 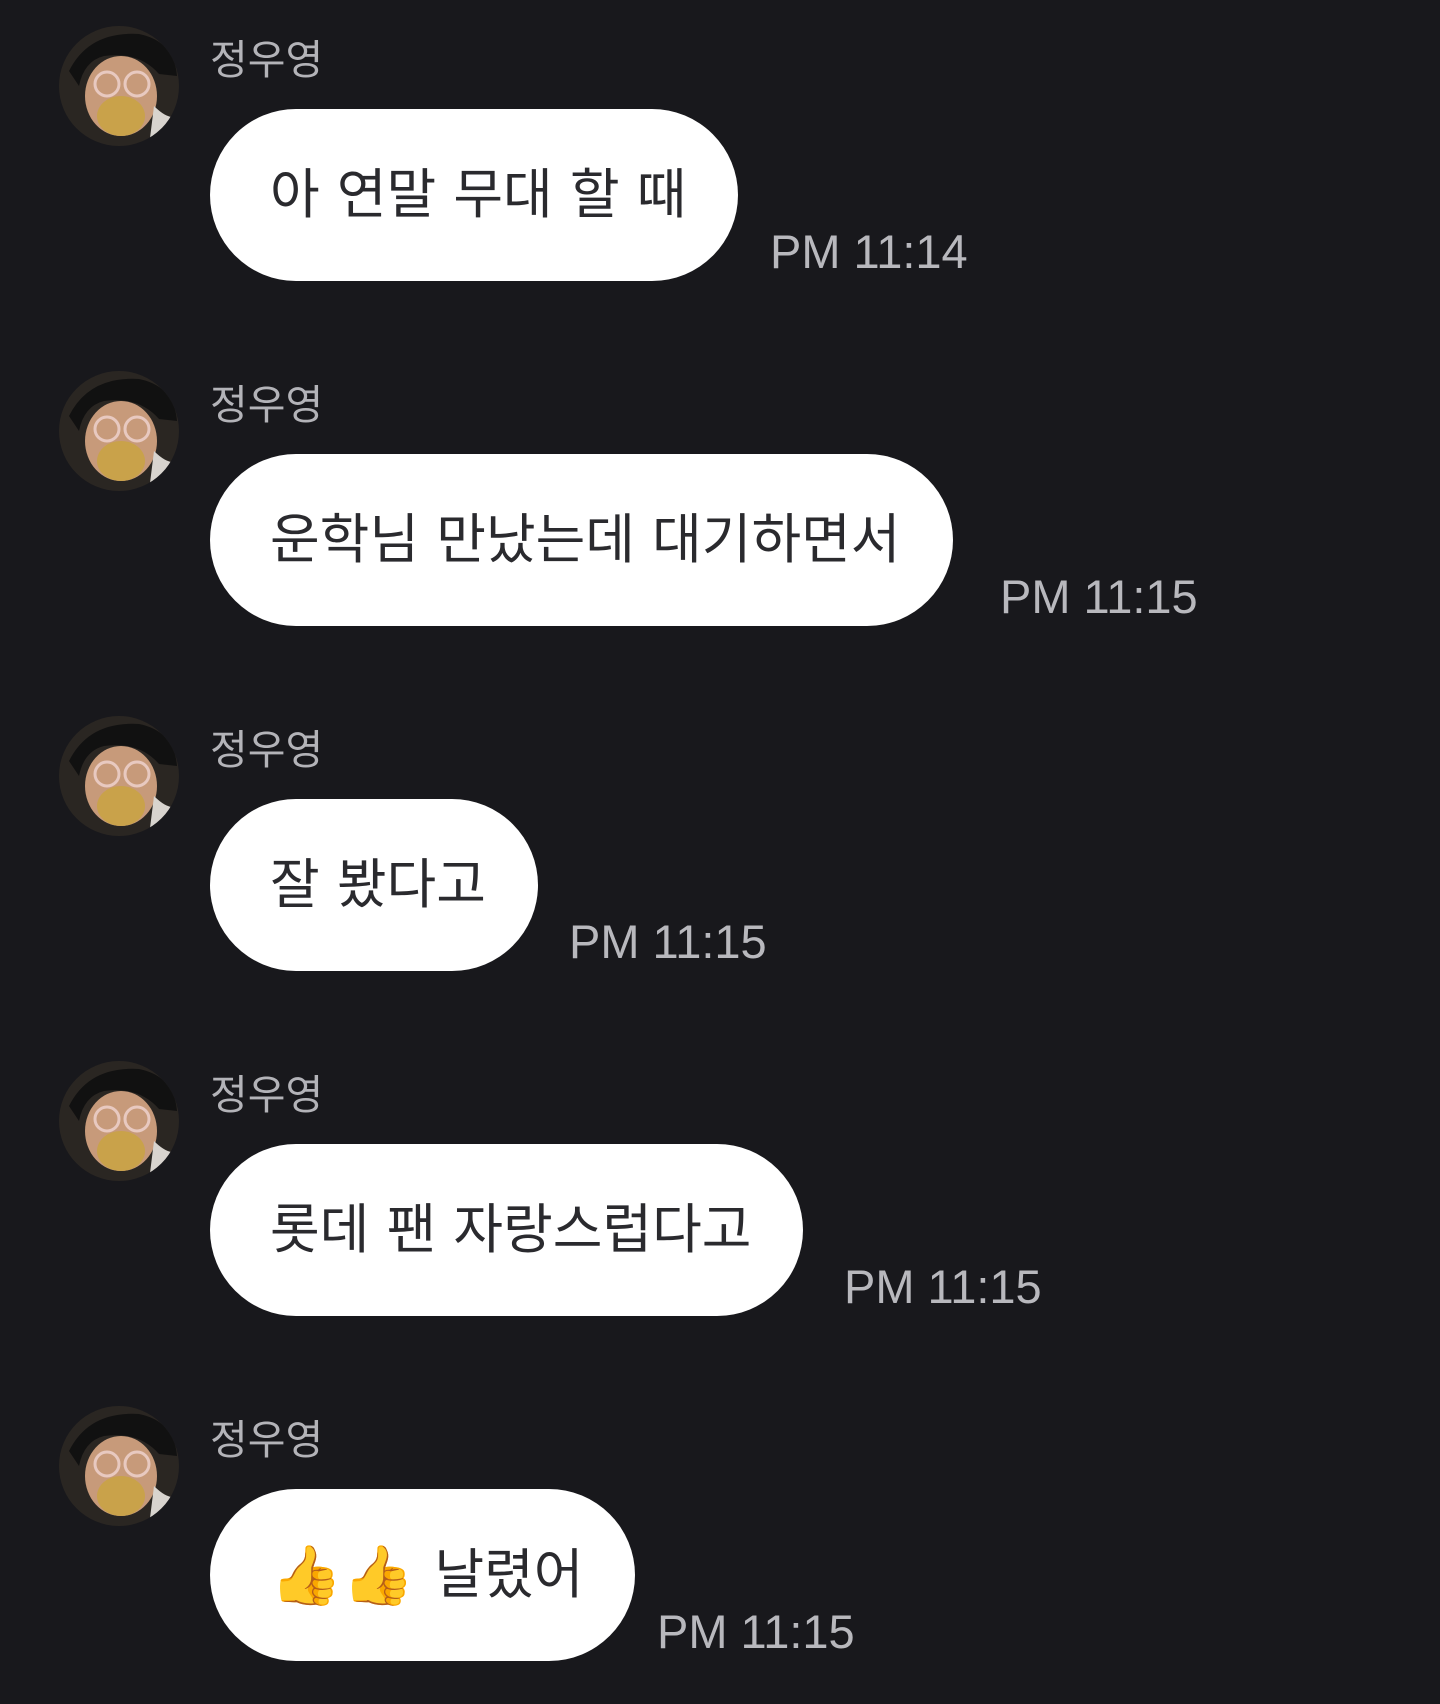 I want to click on message-text: 잘 봤다고, so click(x=378, y=884).